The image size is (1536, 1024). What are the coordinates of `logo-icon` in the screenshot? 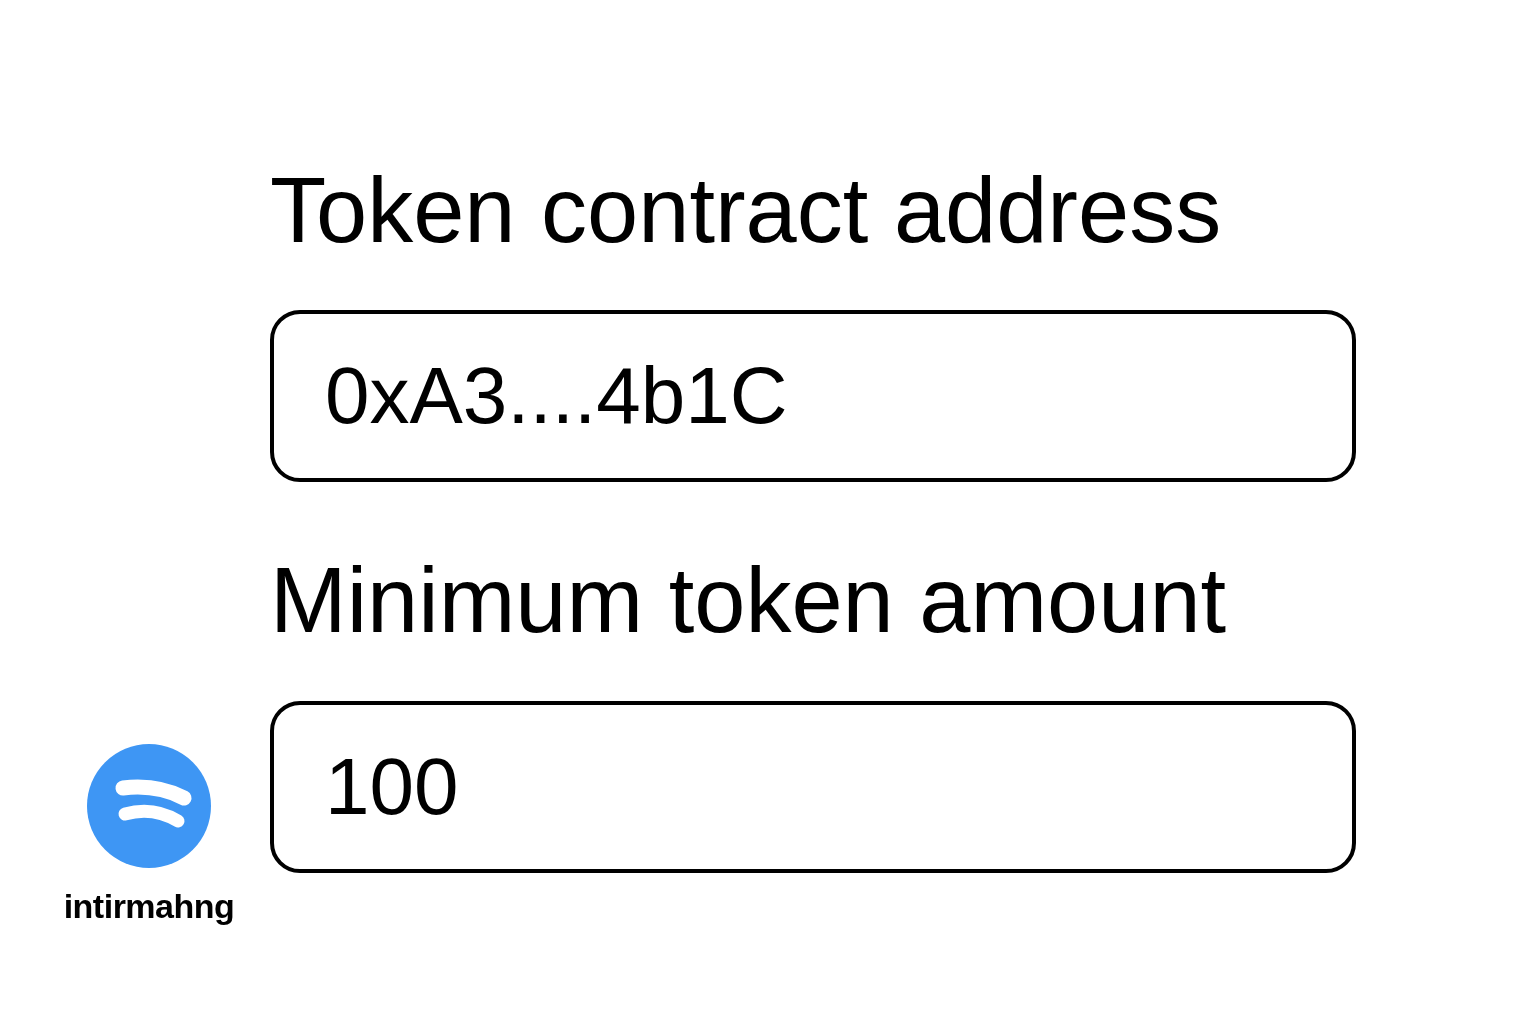 It's located at (149, 805).